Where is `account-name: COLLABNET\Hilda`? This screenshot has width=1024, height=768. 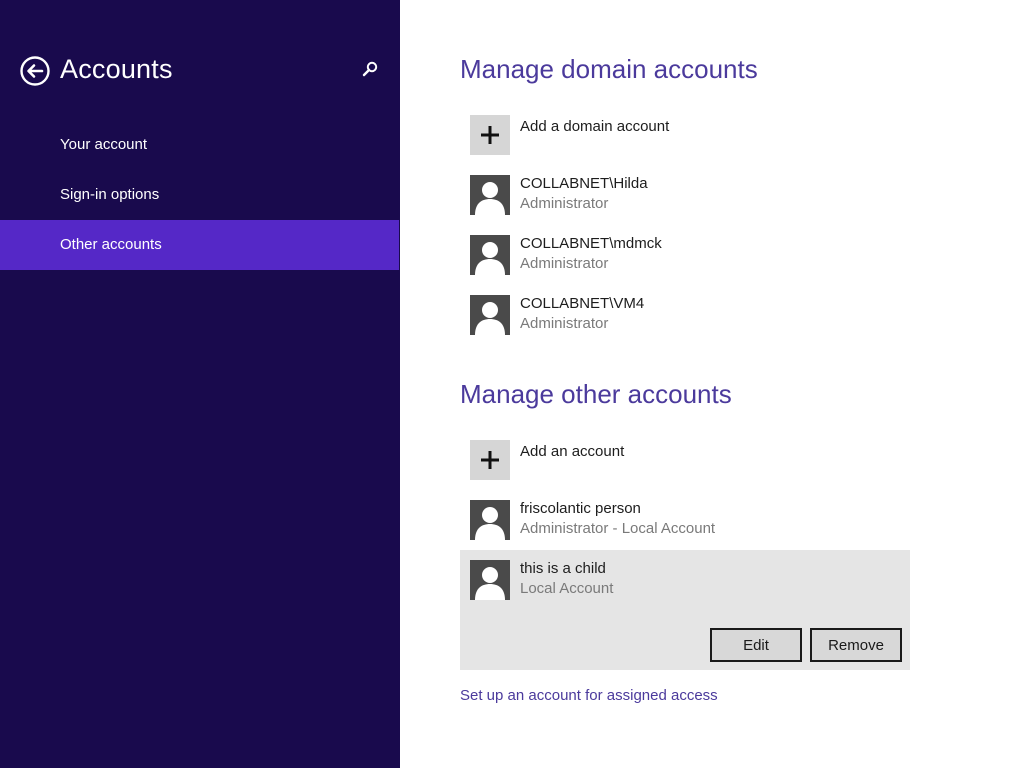
account-name: COLLABNET\Hilda is located at coordinates (584, 183).